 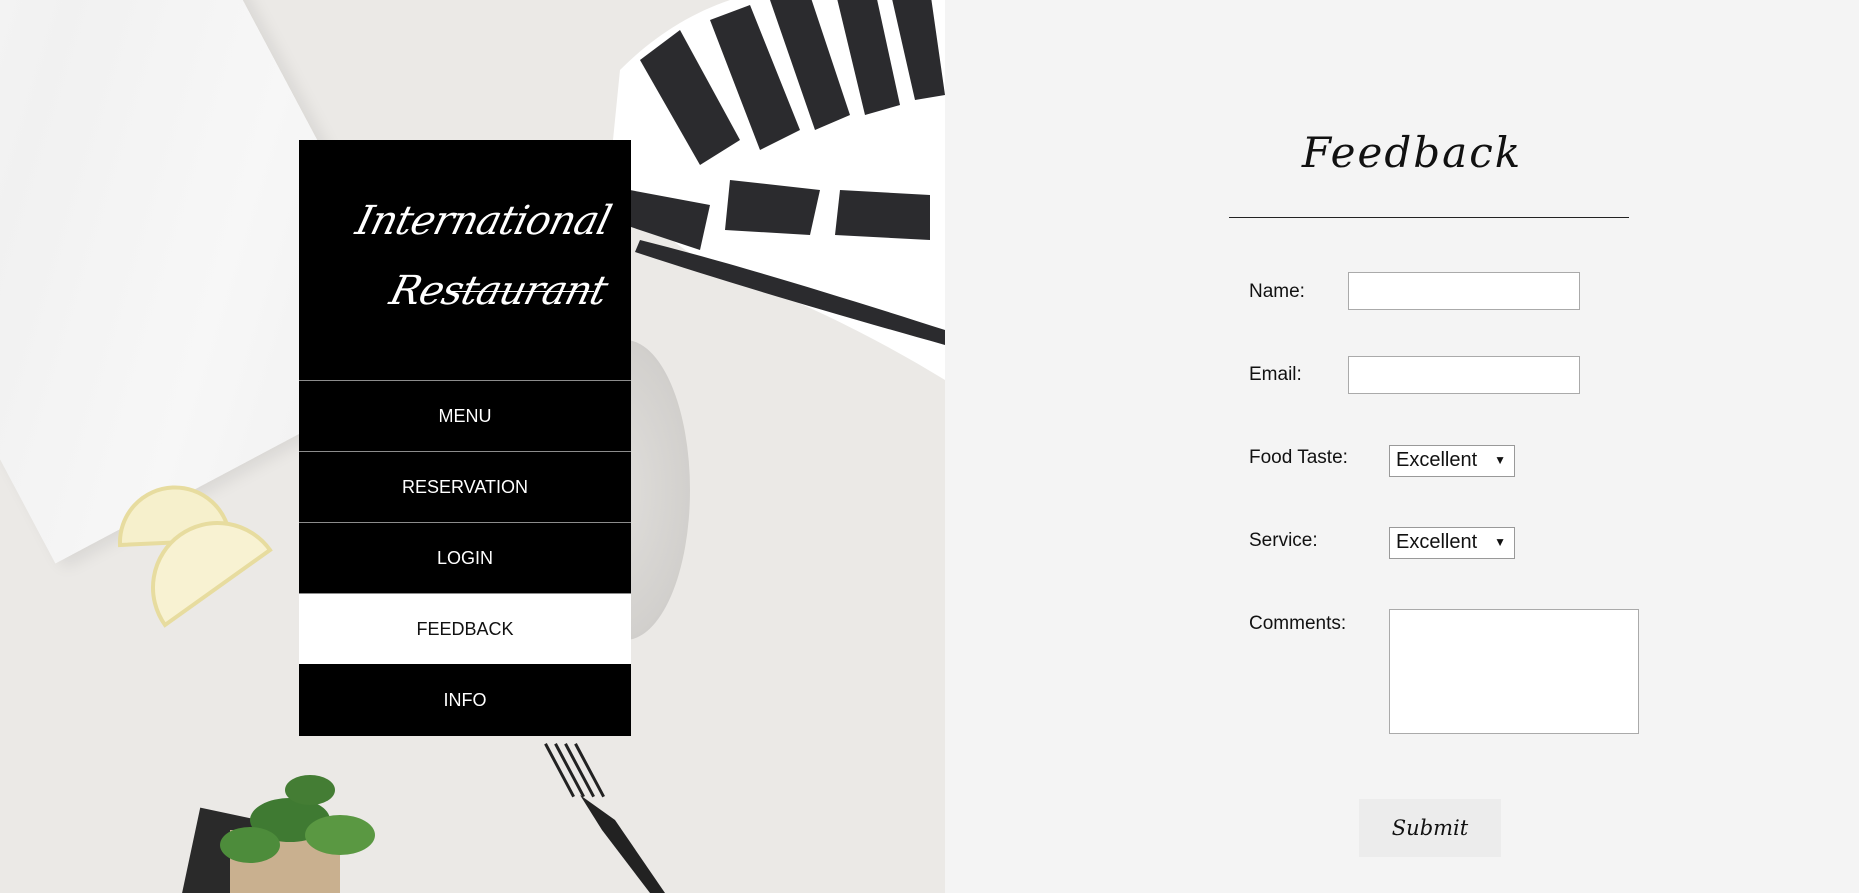 What do you see at coordinates (465, 700) in the screenshot?
I see `nav-item-info: INFO` at bounding box center [465, 700].